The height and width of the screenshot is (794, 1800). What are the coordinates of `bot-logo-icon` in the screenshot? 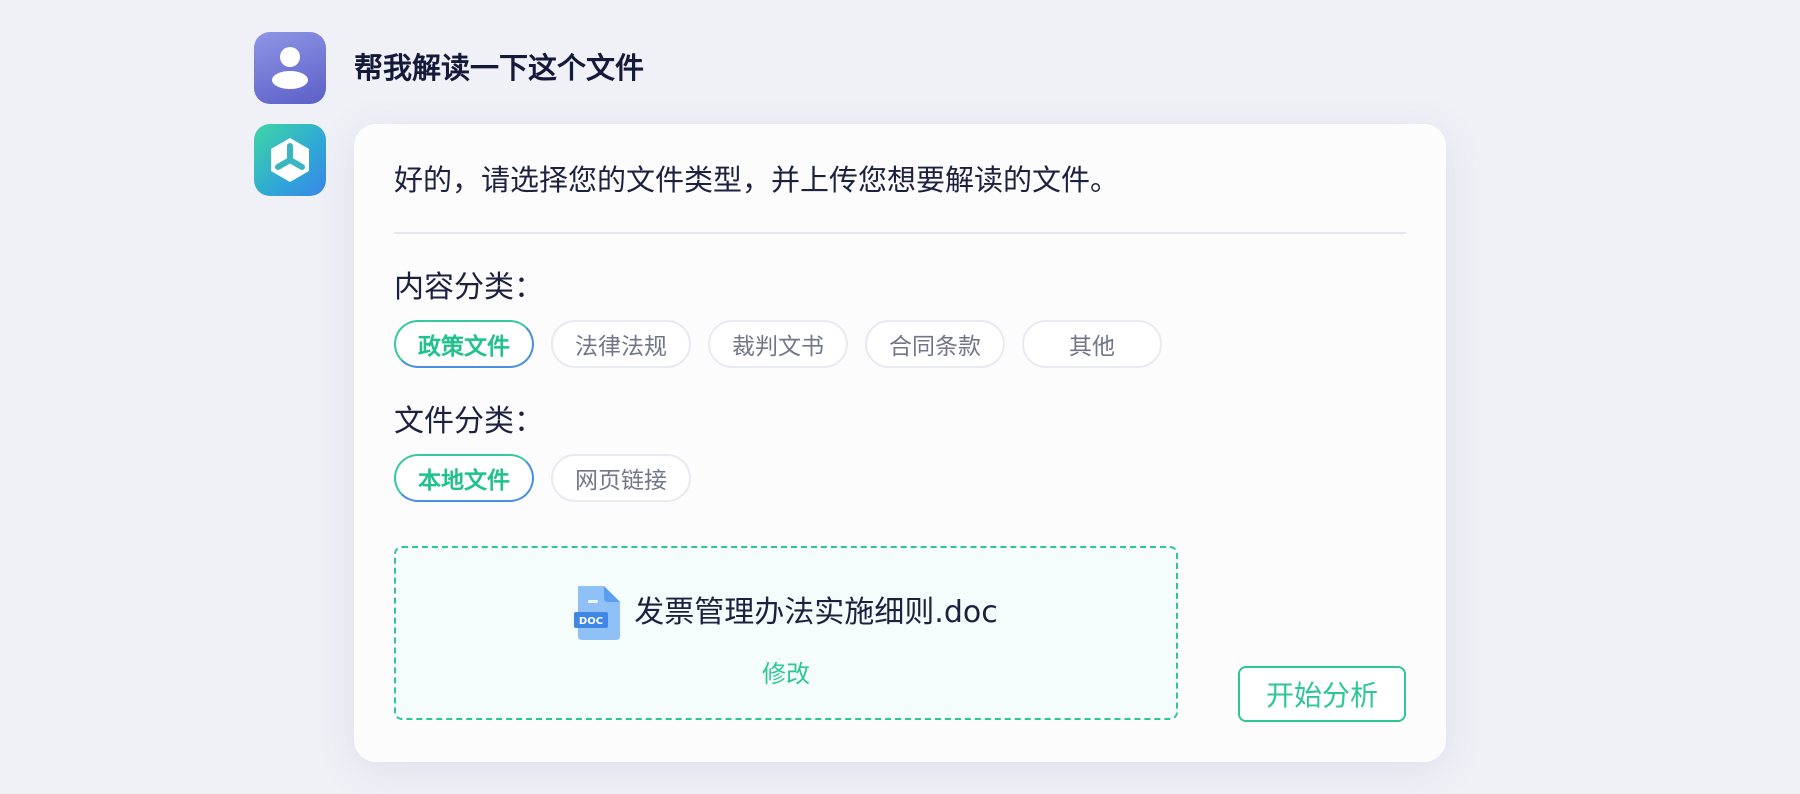 It's located at (290, 160).